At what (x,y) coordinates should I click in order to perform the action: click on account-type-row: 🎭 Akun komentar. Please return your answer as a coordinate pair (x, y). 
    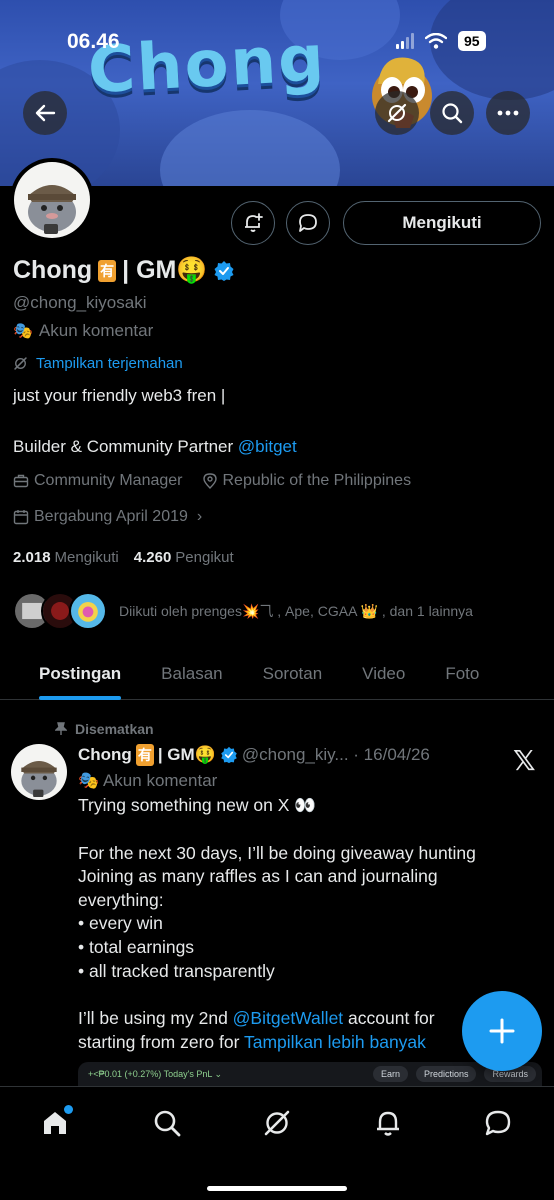
    Looking at the image, I should click on (83, 331).